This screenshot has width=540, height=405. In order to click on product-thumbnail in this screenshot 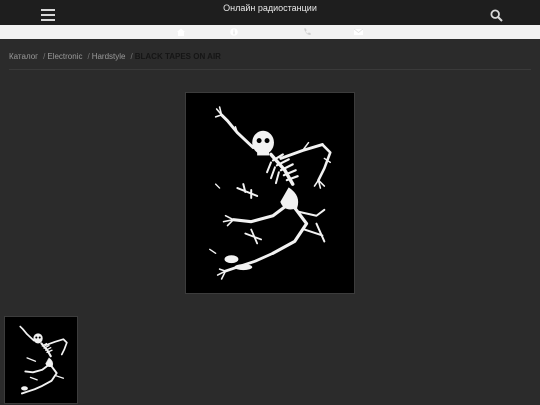, I will do `click(41, 360)`.